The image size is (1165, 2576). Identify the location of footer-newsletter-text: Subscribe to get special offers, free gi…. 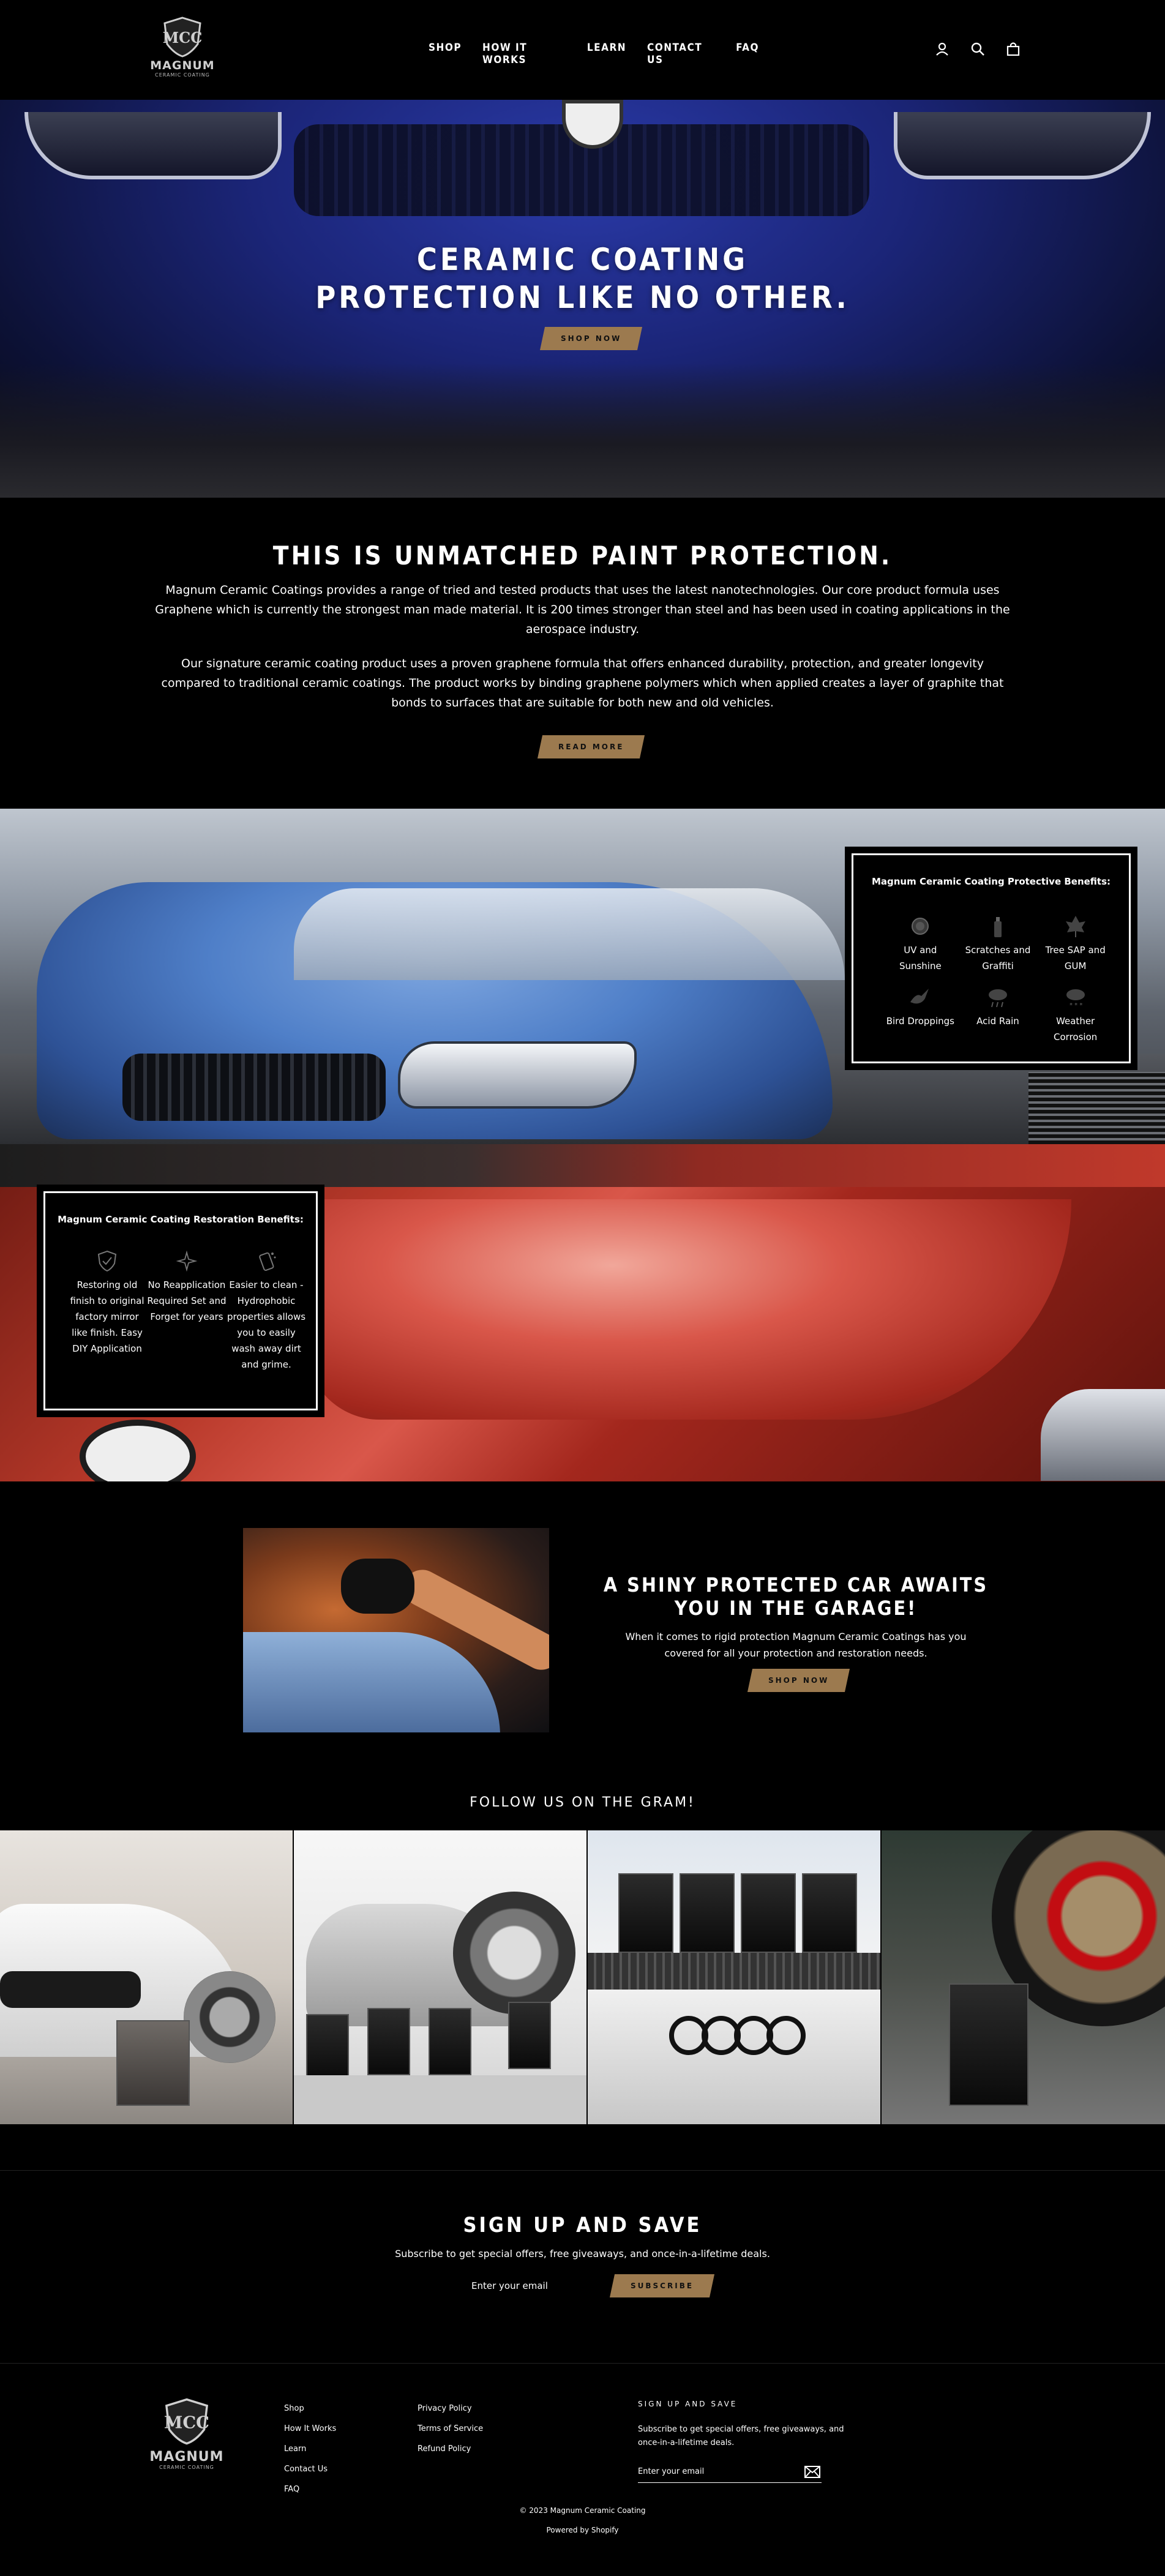
(741, 2436).